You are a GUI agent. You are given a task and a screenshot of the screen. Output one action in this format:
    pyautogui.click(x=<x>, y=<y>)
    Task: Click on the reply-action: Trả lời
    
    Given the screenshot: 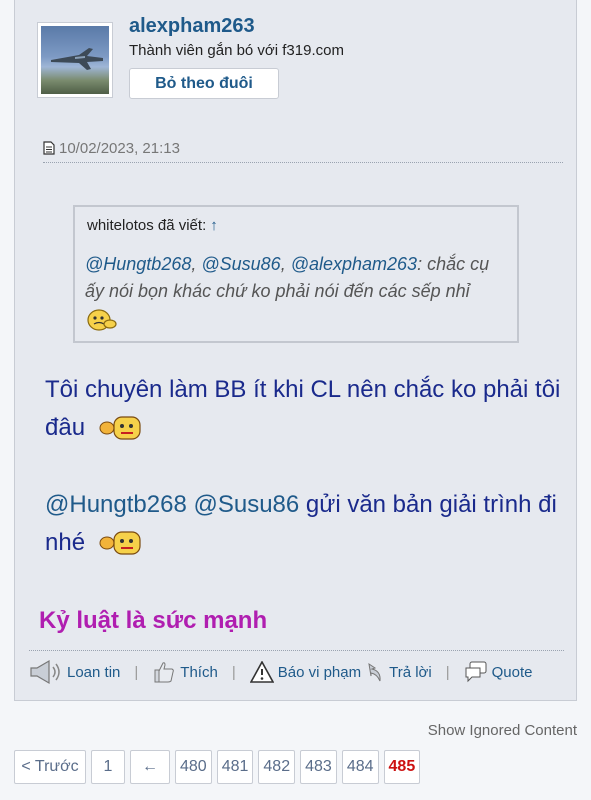 What is the action you would take?
    pyautogui.click(x=399, y=672)
    